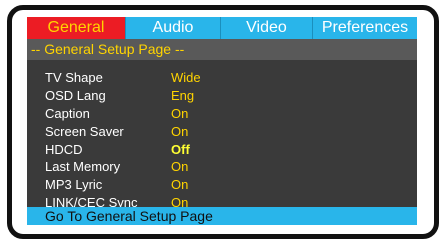 Image resolution: width=442 pixels, height=241 pixels. I want to click on setting-label: HDCD, so click(64, 149).